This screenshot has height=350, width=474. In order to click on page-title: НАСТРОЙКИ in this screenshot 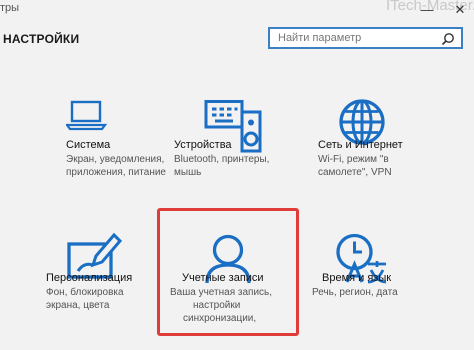, I will do `click(41, 39)`.